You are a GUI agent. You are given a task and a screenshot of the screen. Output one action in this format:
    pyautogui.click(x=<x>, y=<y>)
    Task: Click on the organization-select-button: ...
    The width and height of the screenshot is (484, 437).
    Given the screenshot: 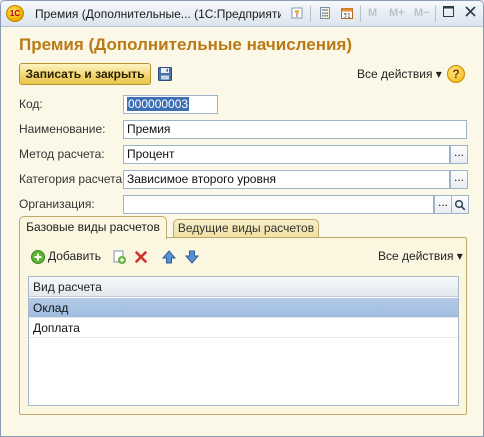 What is the action you would take?
    pyautogui.click(x=443, y=204)
    